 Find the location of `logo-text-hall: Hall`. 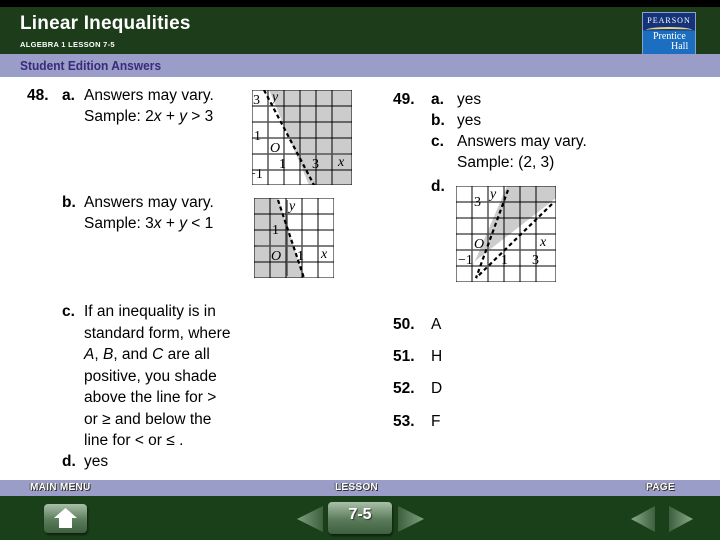

logo-text-hall: Hall is located at coordinates (680, 46).